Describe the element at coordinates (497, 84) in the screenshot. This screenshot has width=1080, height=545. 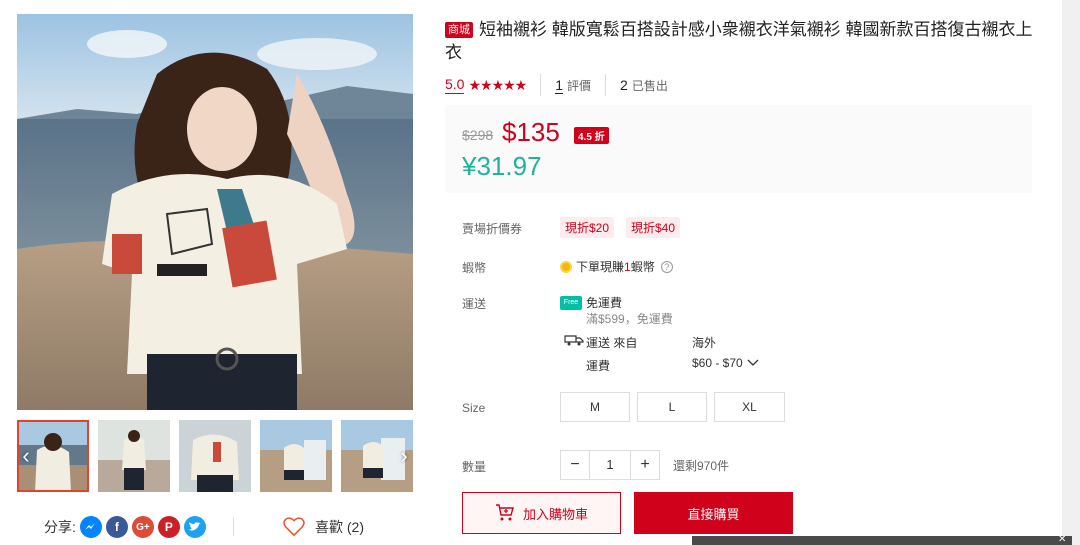
I see `rating-stars-icon: ★★★★★` at that location.